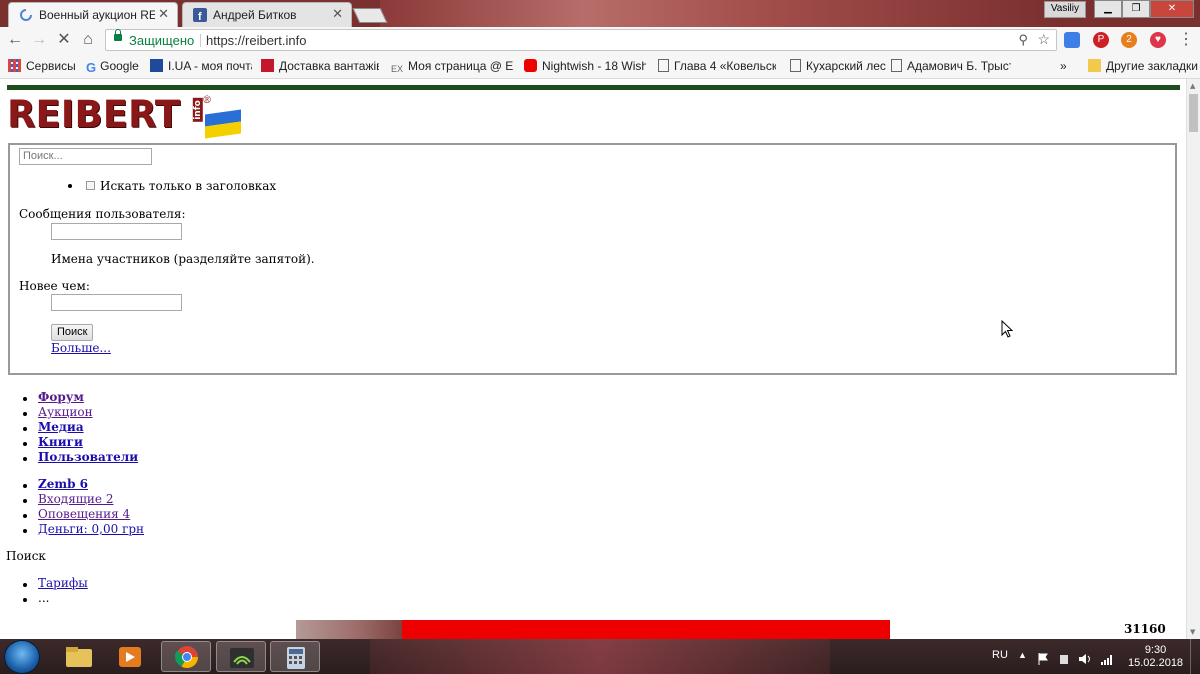  I want to click on heart-extension-icon: ♥, so click(1158, 40).